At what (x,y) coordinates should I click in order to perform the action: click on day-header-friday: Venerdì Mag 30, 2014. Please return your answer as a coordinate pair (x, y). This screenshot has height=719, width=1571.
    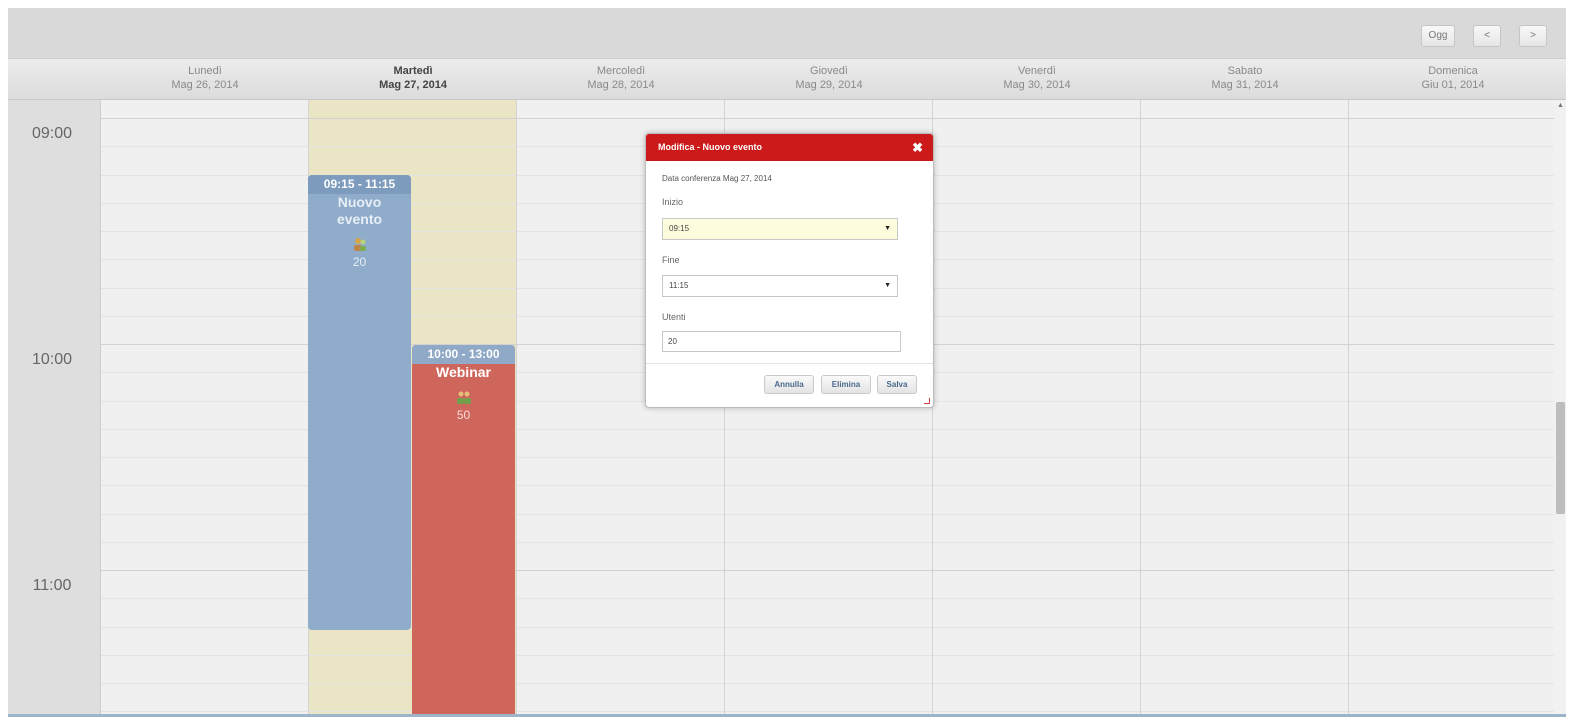
    Looking at the image, I should click on (1037, 78).